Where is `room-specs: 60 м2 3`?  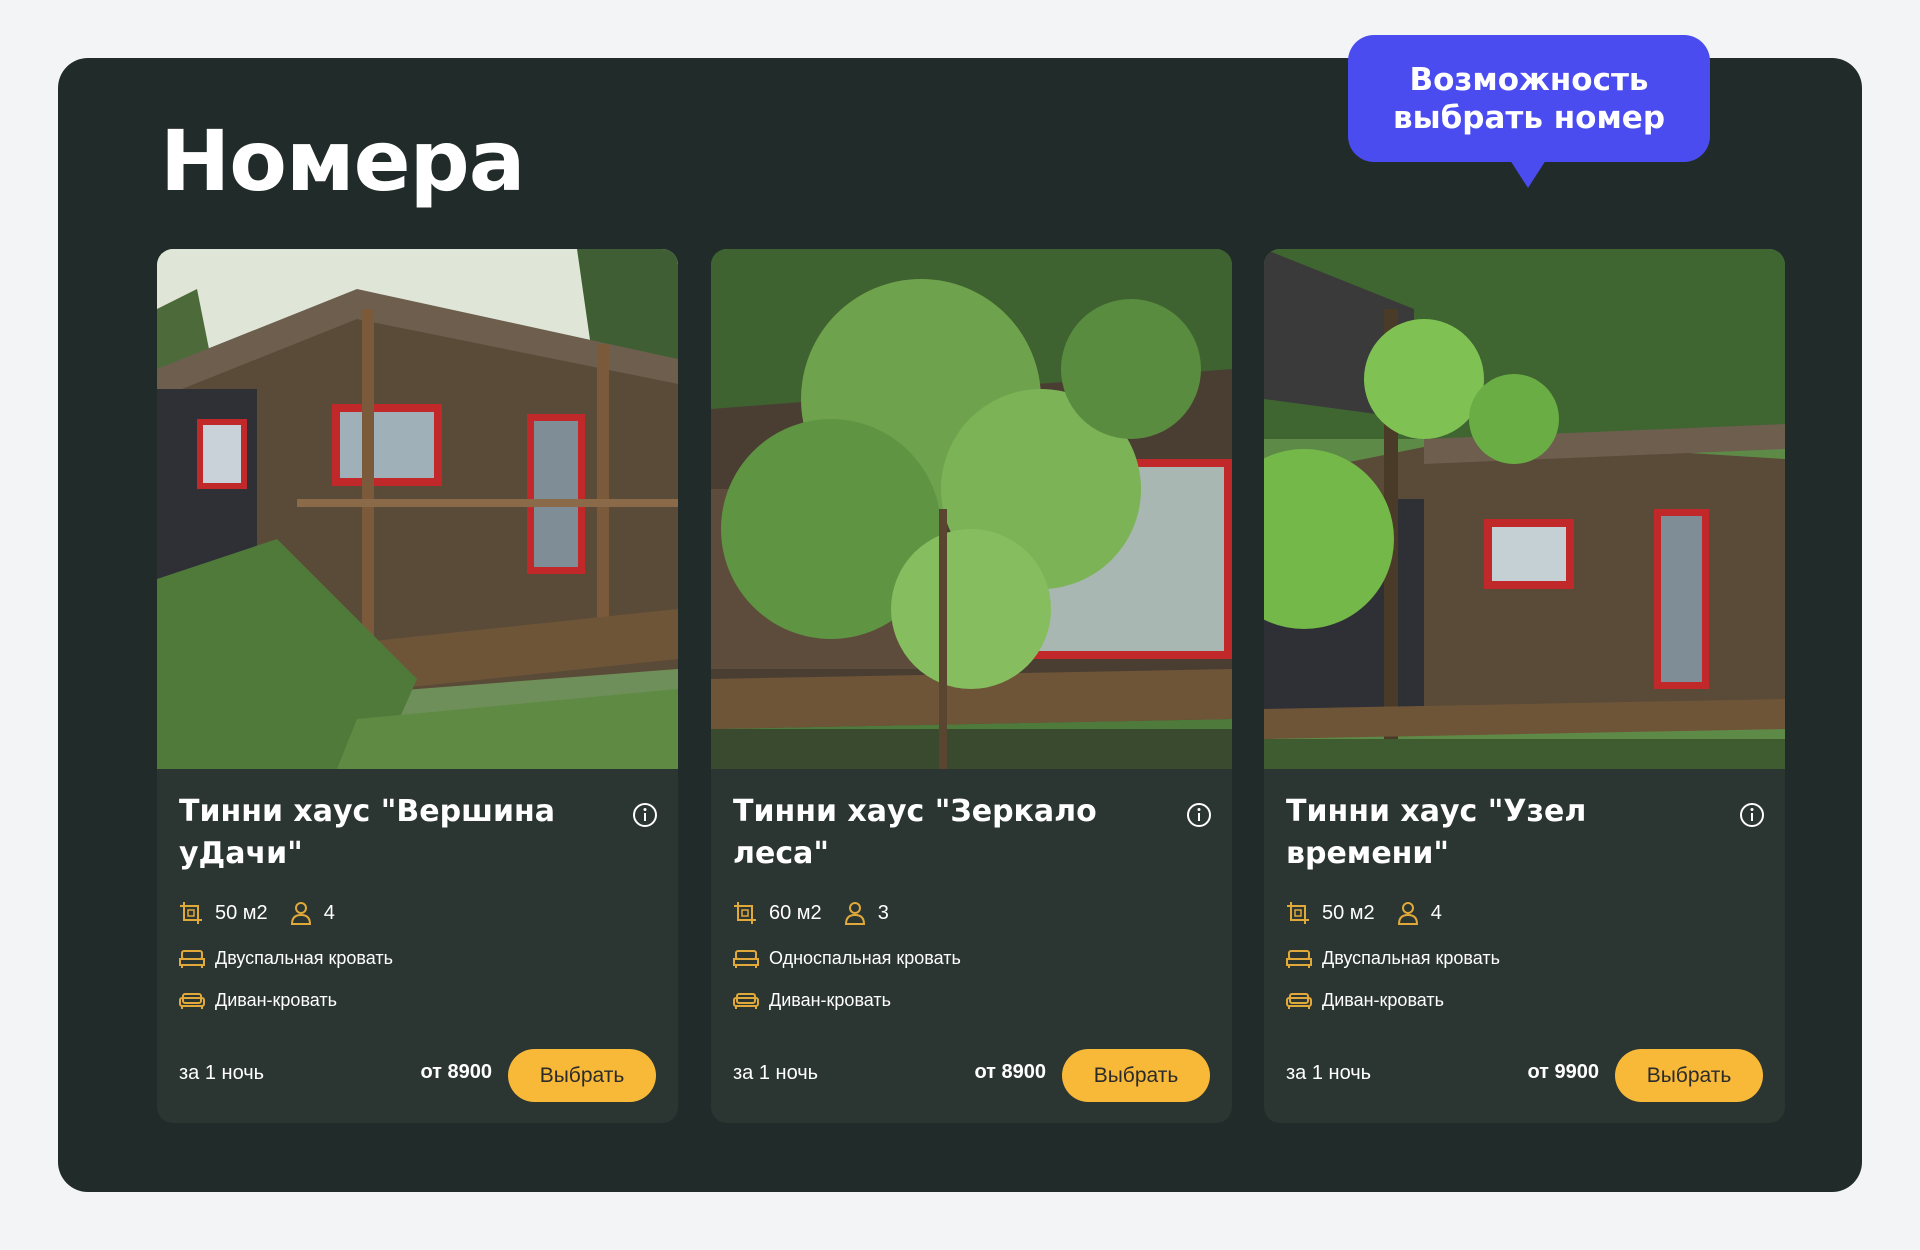
room-specs: 60 м2 3 is located at coordinates (811, 913).